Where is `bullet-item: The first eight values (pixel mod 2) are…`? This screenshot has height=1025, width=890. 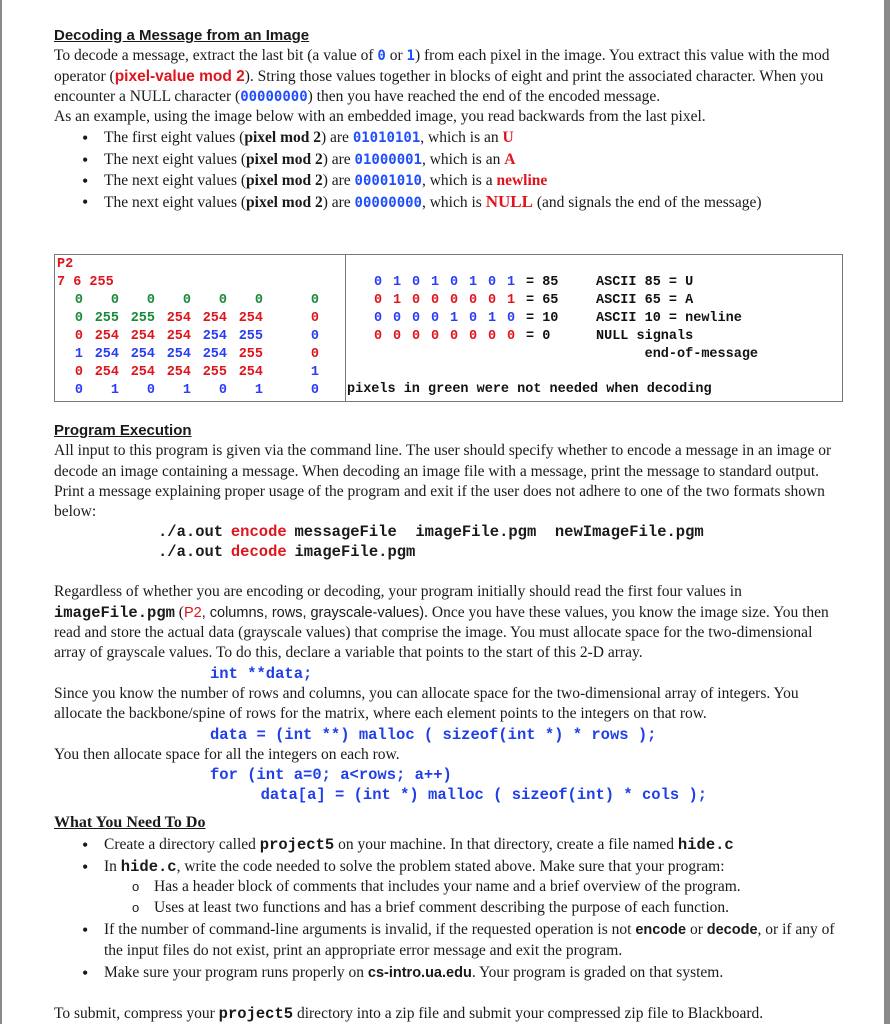 bullet-item: The first eight values (pixel mod 2) are… is located at coordinates (463, 138).